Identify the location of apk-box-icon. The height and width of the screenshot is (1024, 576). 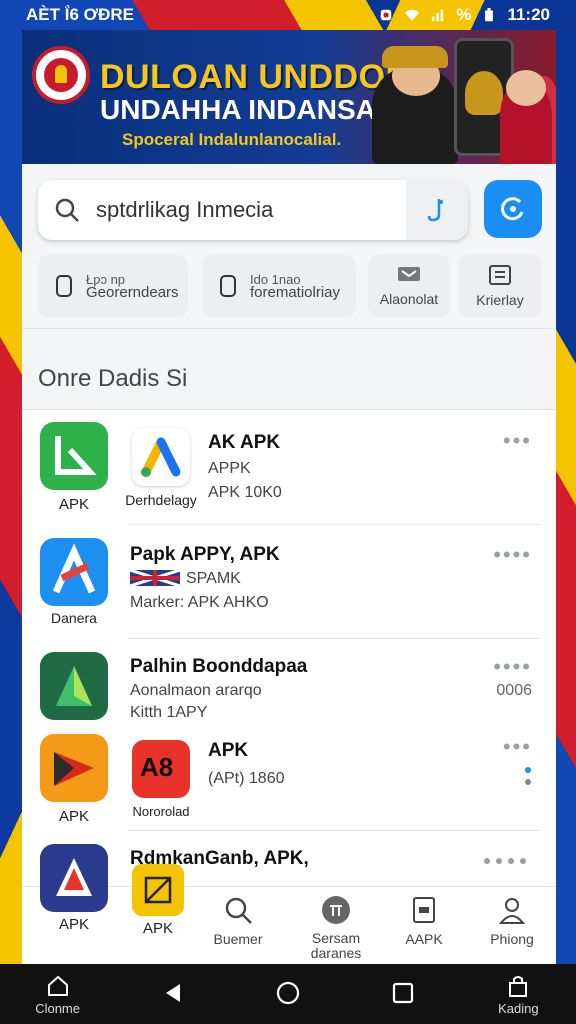
(158, 890).